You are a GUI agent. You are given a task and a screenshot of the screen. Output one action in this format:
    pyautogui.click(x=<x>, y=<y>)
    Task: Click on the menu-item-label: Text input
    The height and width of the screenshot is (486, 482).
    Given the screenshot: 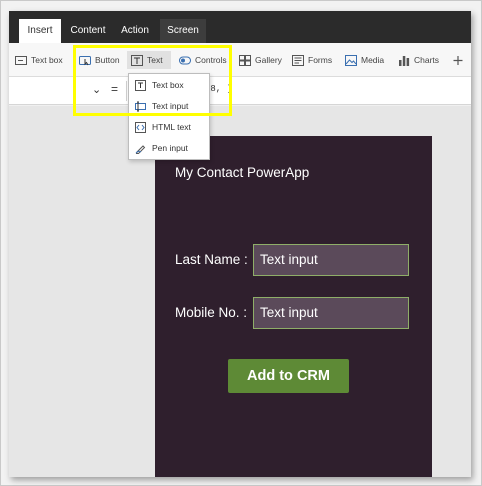 What is the action you would take?
    pyautogui.click(x=170, y=106)
    